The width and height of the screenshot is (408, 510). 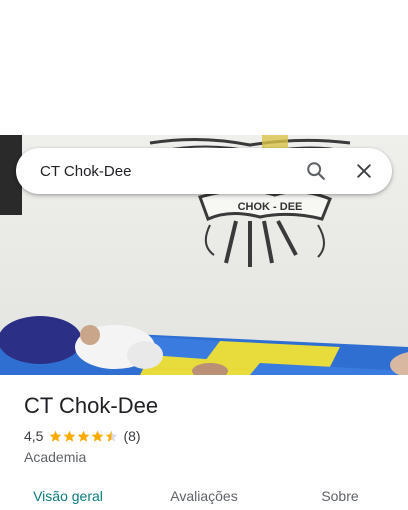 I want to click on emblem-text: CHOK - DEE, so click(x=270, y=207).